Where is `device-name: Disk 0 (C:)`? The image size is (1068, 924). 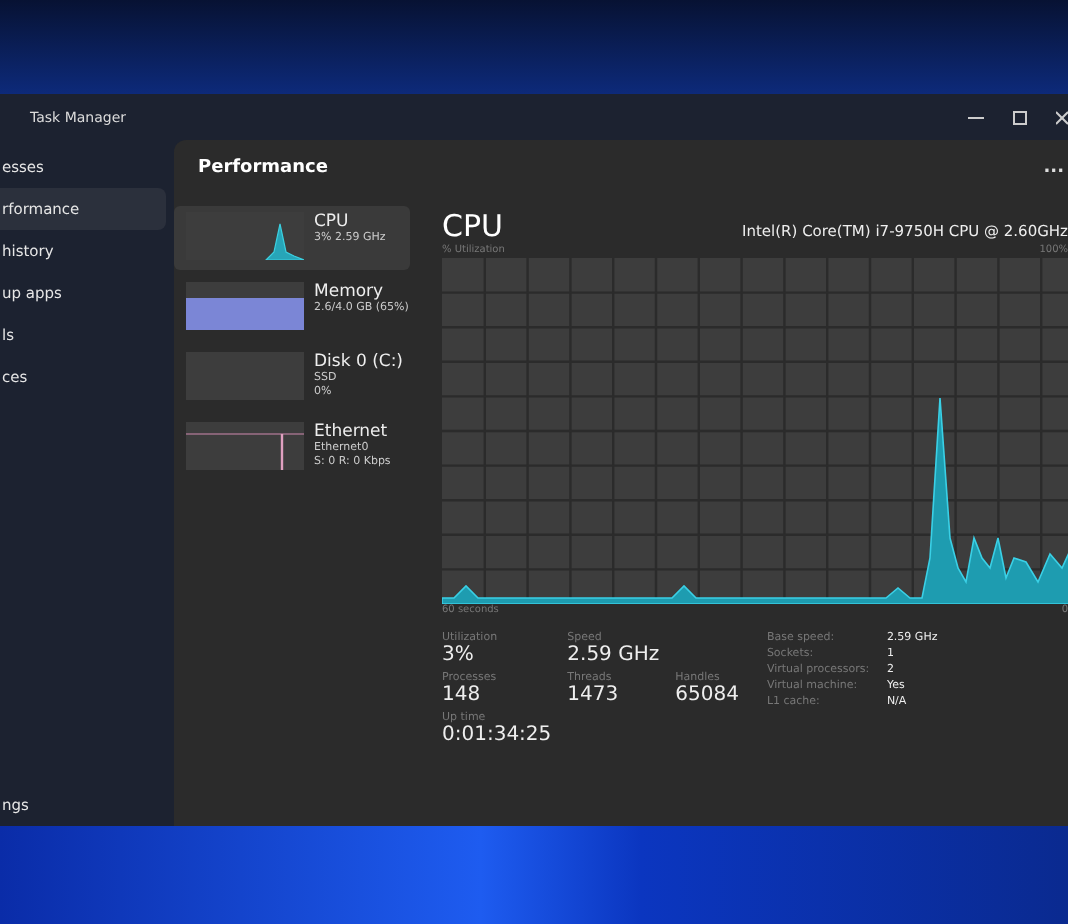 device-name: Disk 0 (C:) is located at coordinates (359, 362).